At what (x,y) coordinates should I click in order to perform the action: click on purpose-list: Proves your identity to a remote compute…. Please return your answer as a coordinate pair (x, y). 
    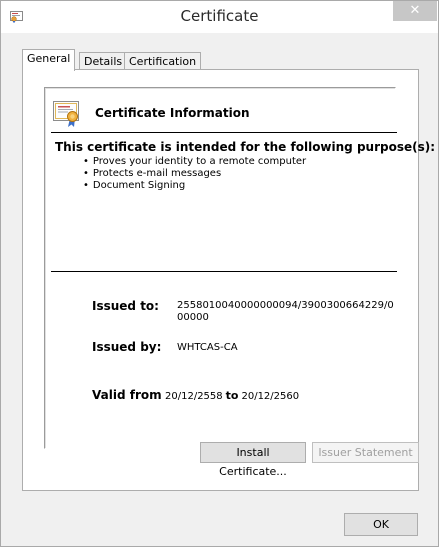
    Looking at the image, I should click on (194, 174).